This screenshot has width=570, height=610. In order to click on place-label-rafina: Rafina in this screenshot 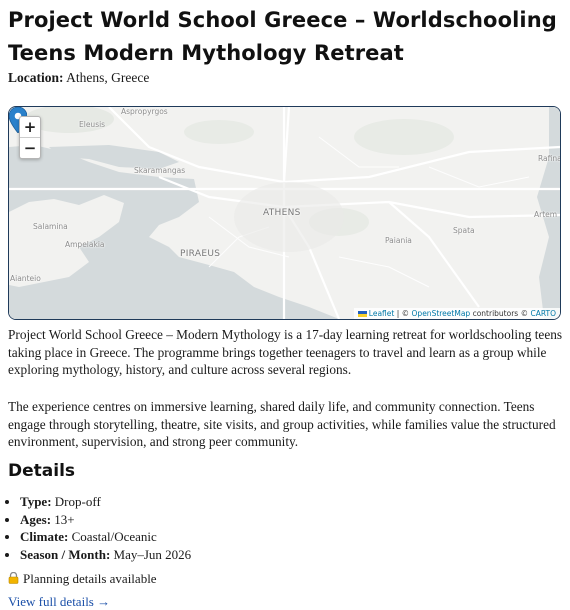, I will do `click(549, 158)`.